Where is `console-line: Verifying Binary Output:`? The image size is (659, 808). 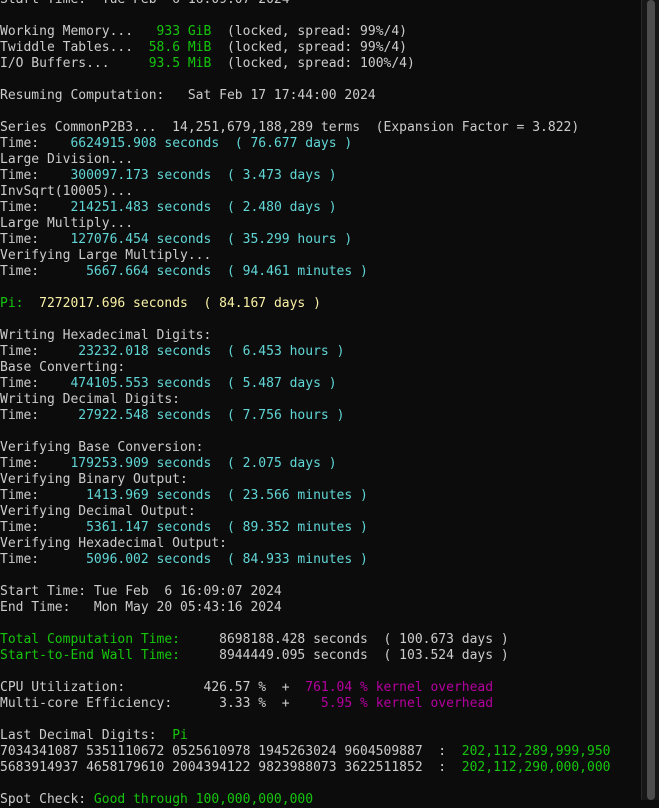
console-line: Verifying Binary Output: is located at coordinates (320, 480).